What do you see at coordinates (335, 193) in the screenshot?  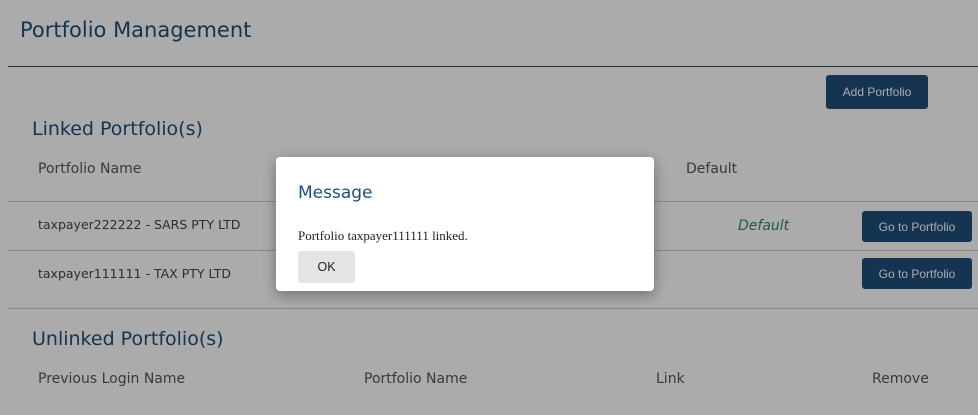 I see `dialog-title: Message` at bounding box center [335, 193].